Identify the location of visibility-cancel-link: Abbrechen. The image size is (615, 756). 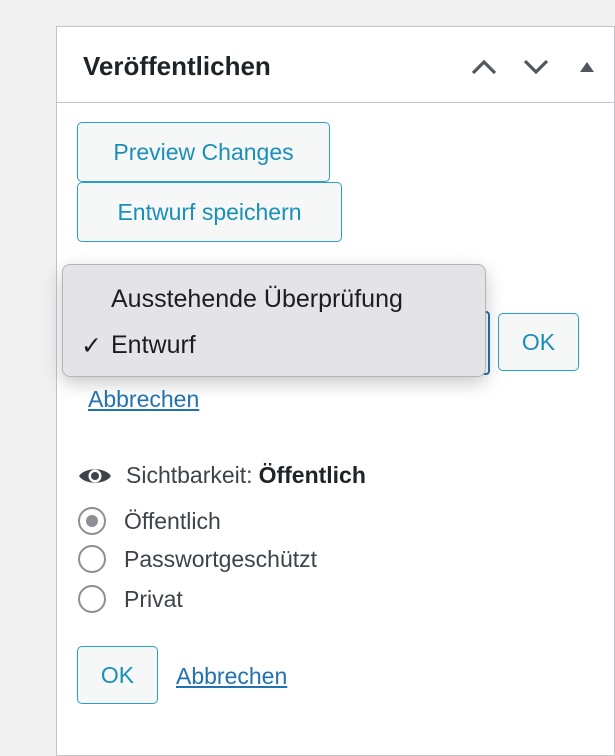
(231, 676).